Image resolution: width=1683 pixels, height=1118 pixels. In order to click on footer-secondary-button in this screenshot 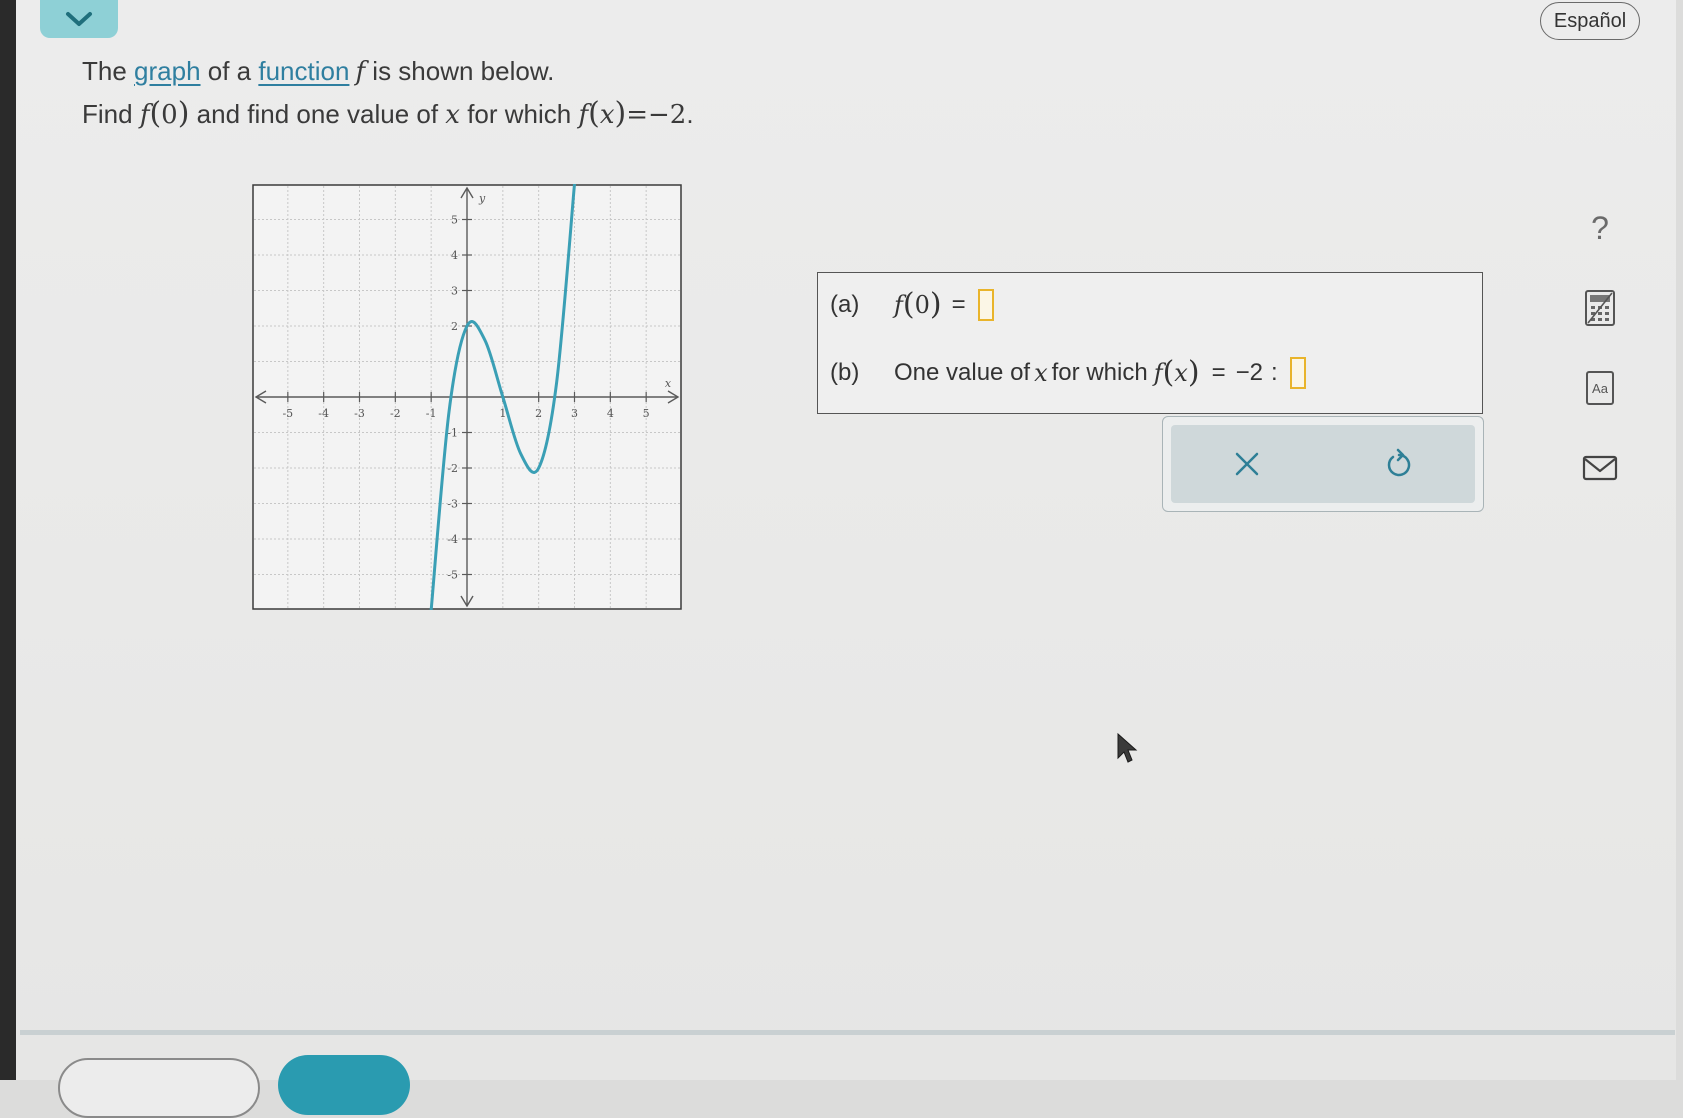, I will do `click(159, 1088)`.